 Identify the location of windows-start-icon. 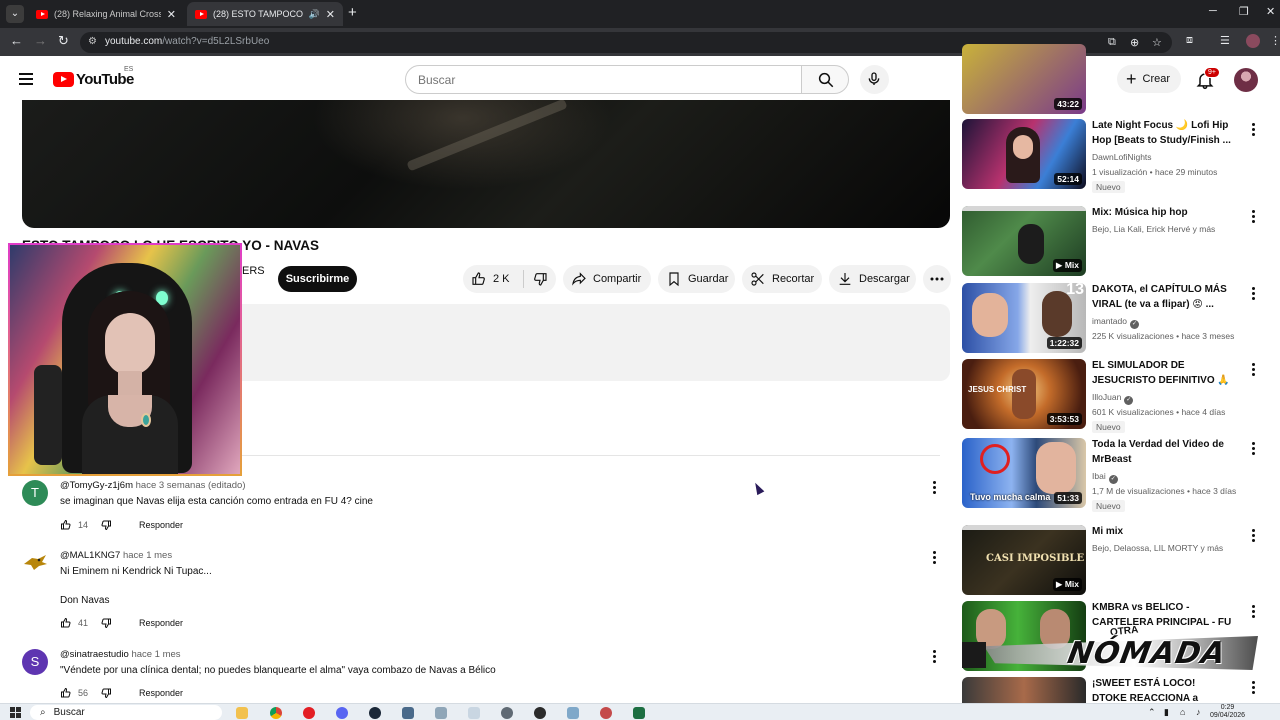
(15, 712).